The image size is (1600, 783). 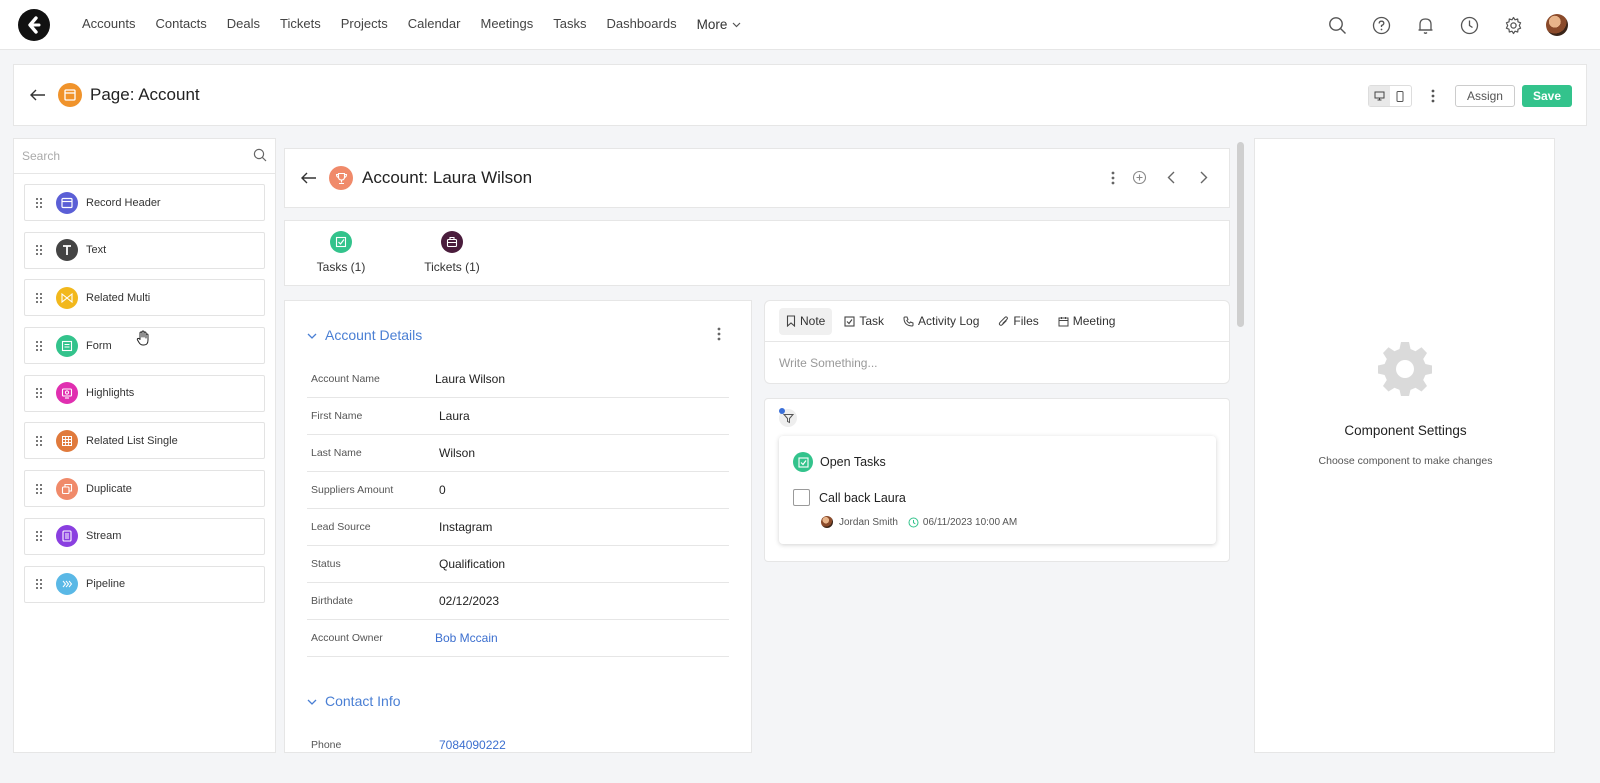 I want to click on task-owner: Jordan Smith, so click(x=868, y=522).